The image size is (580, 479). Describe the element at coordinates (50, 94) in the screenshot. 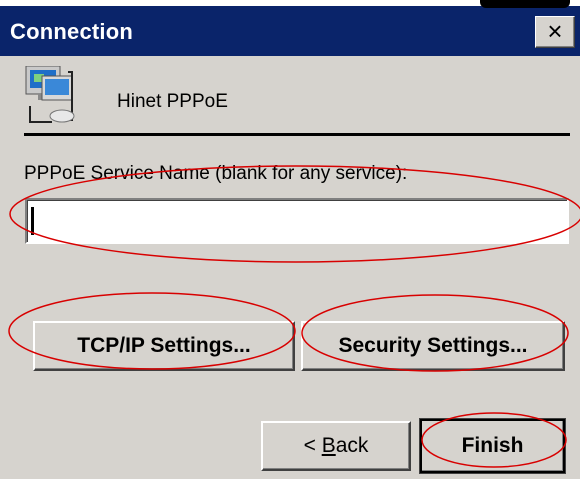

I see `network-connection-icon` at that location.